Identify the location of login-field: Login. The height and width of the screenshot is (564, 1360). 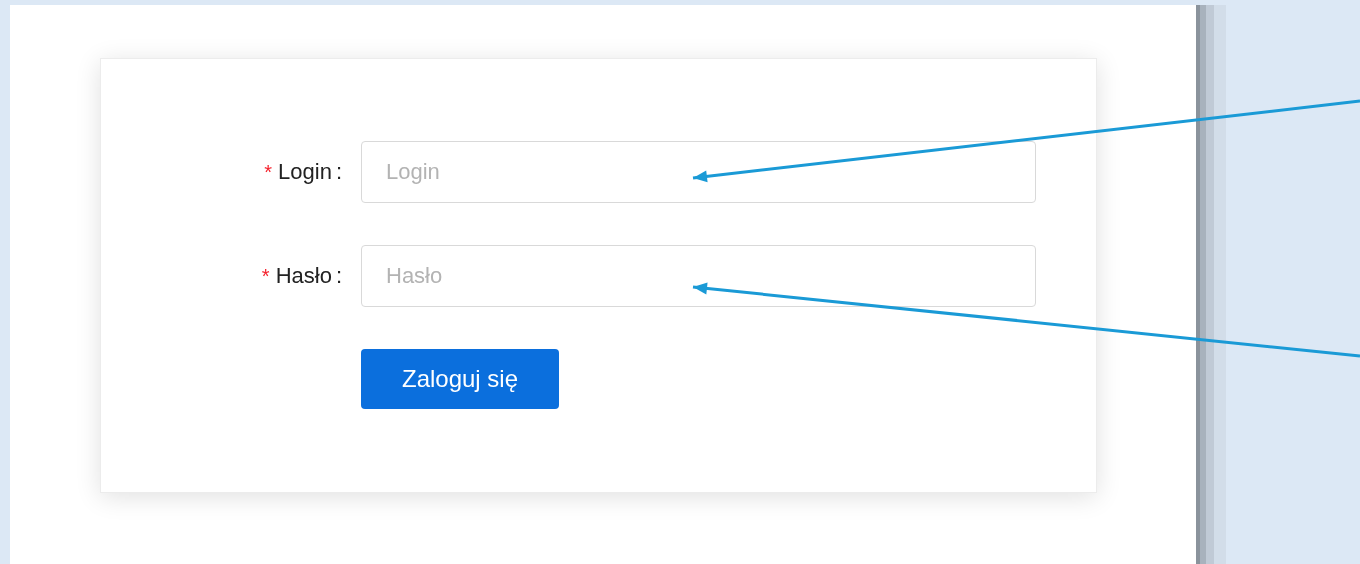
(698, 172).